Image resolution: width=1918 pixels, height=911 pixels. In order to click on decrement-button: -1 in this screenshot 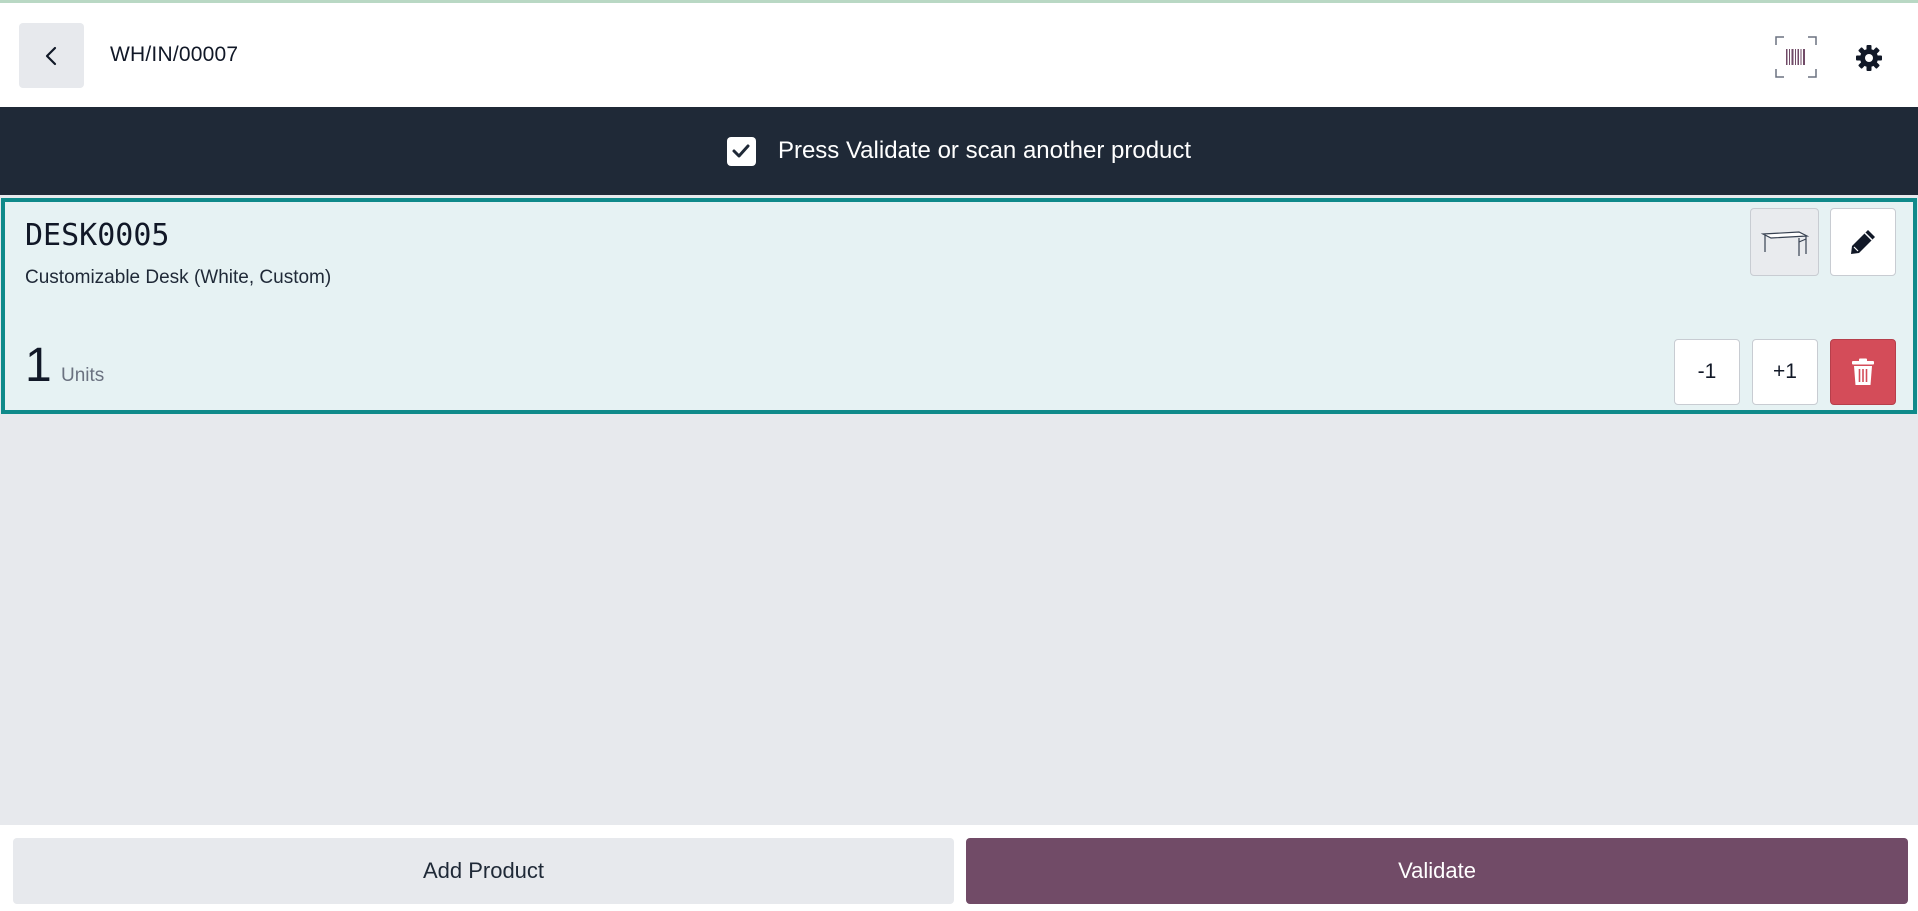, I will do `click(1707, 372)`.